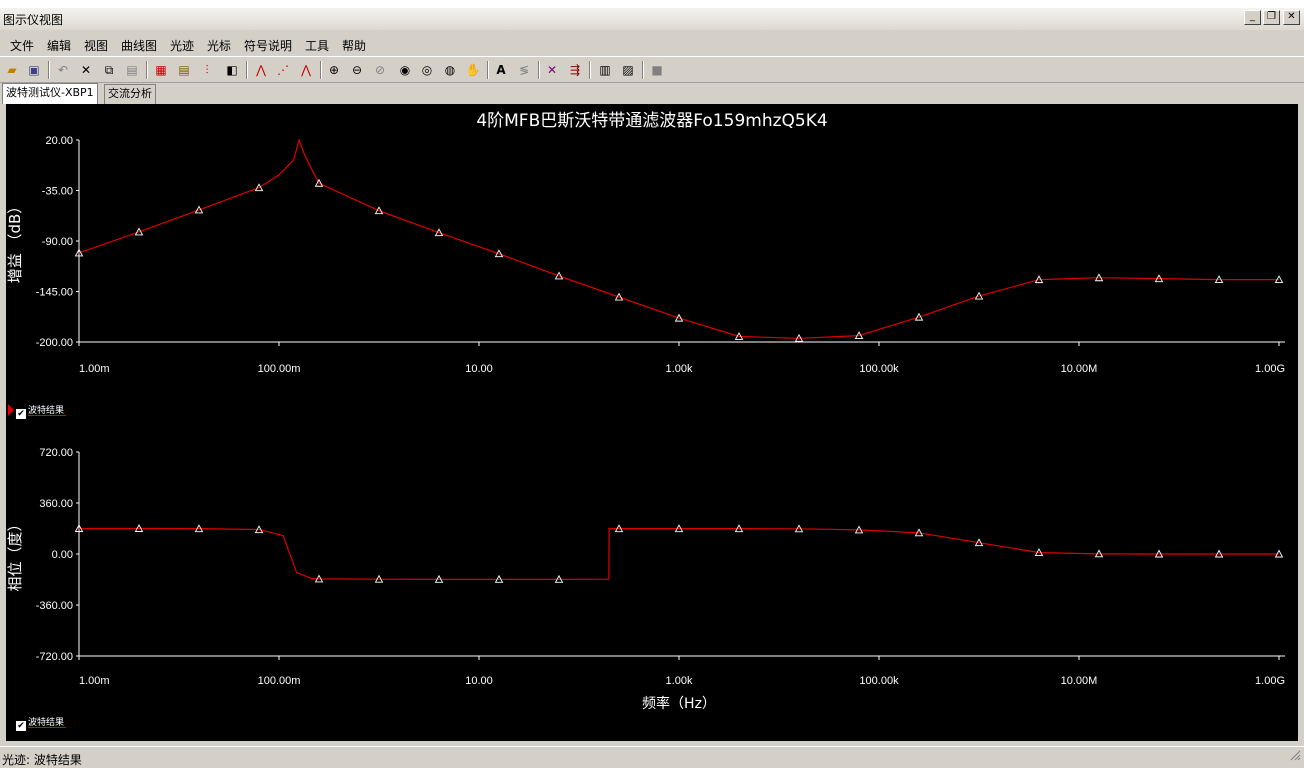 The width and height of the screenshot is (1304, 768). I want to click on copy-icon: ⧉, so click(109, 70).